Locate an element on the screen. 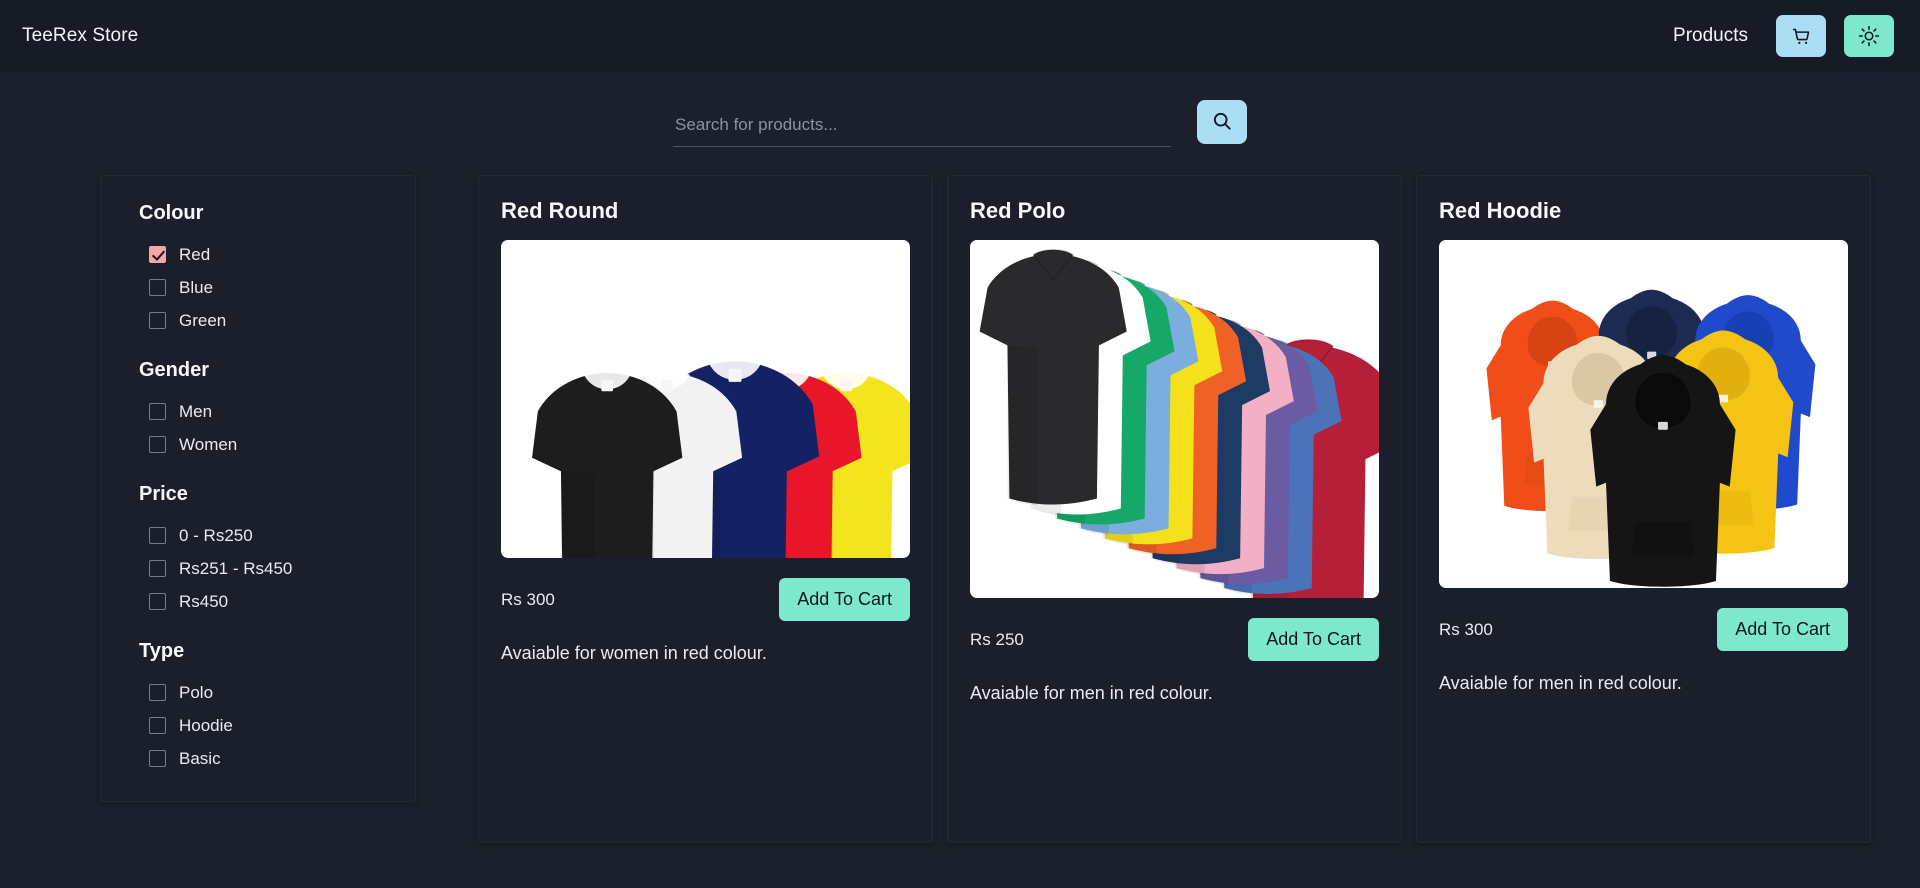 The image size is (1920, 888). navbar-actions: Products is located at coordinates (1778, 36).